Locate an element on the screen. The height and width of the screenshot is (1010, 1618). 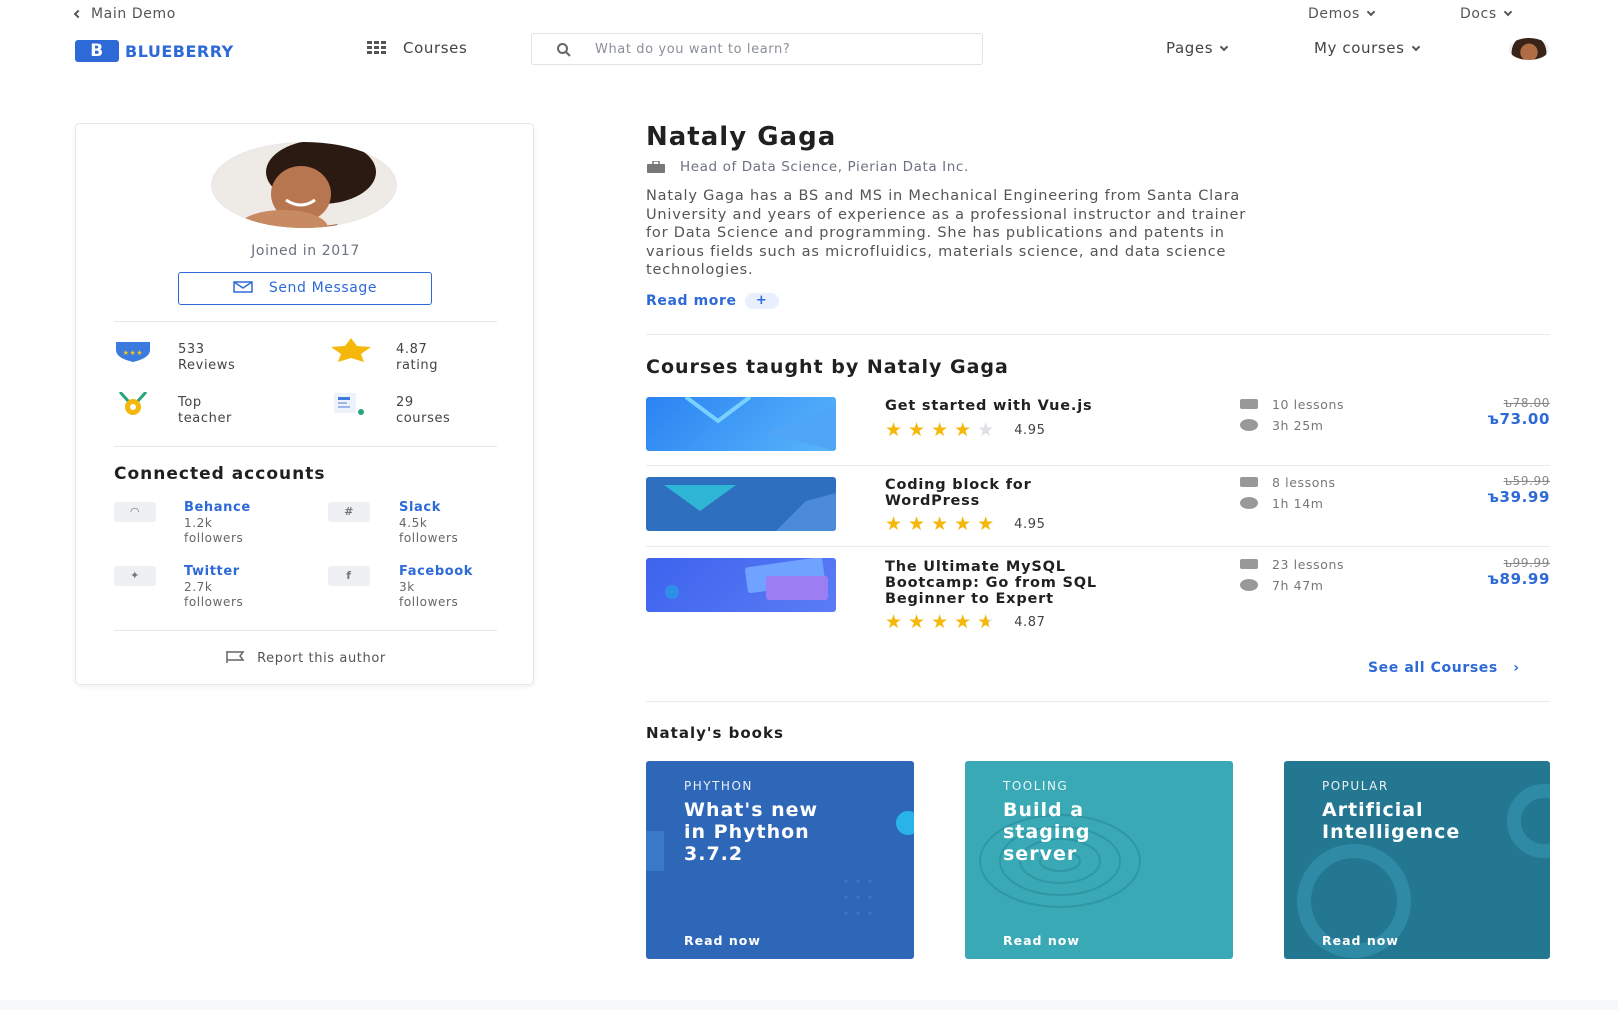
lessons-icon is located at coordinates (1249, 404).